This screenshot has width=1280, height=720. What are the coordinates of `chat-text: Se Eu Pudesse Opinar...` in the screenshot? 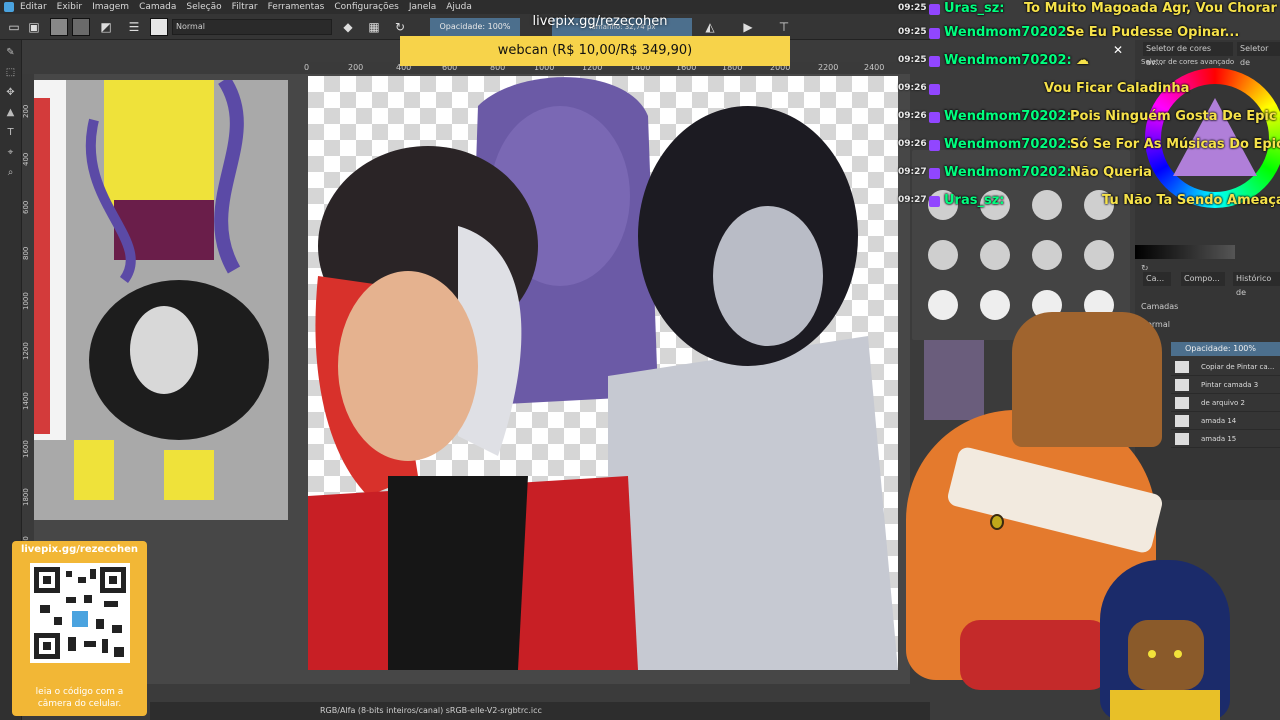 It's located at (1153, 32).